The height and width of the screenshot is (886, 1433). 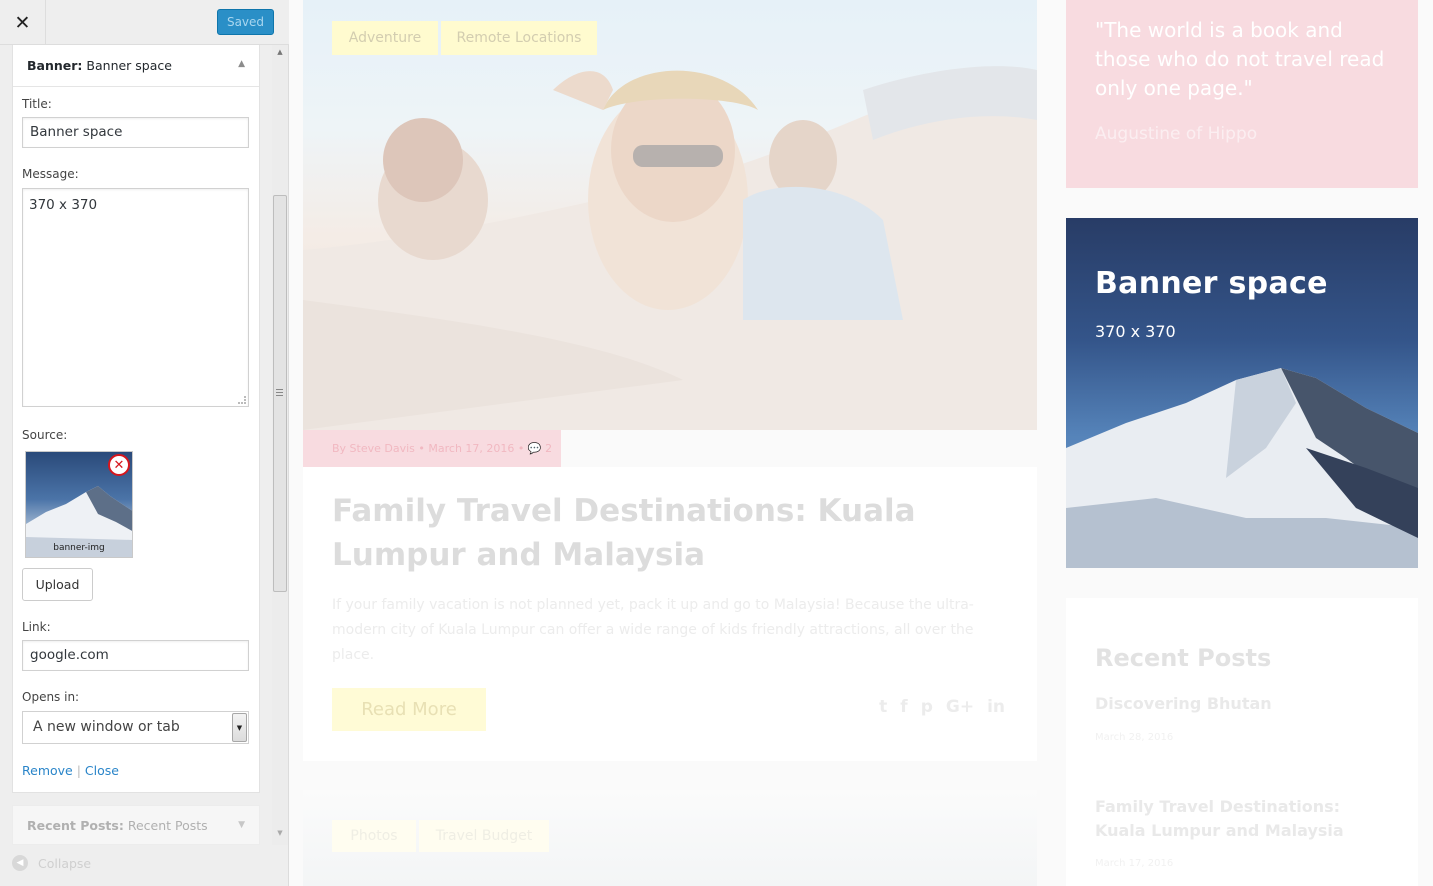 What do you see at coordinates (136, 419) in the screenshot?
I see `banner-widget-panel: Banner: Banner space ▲` at bounding box center [136, 419].